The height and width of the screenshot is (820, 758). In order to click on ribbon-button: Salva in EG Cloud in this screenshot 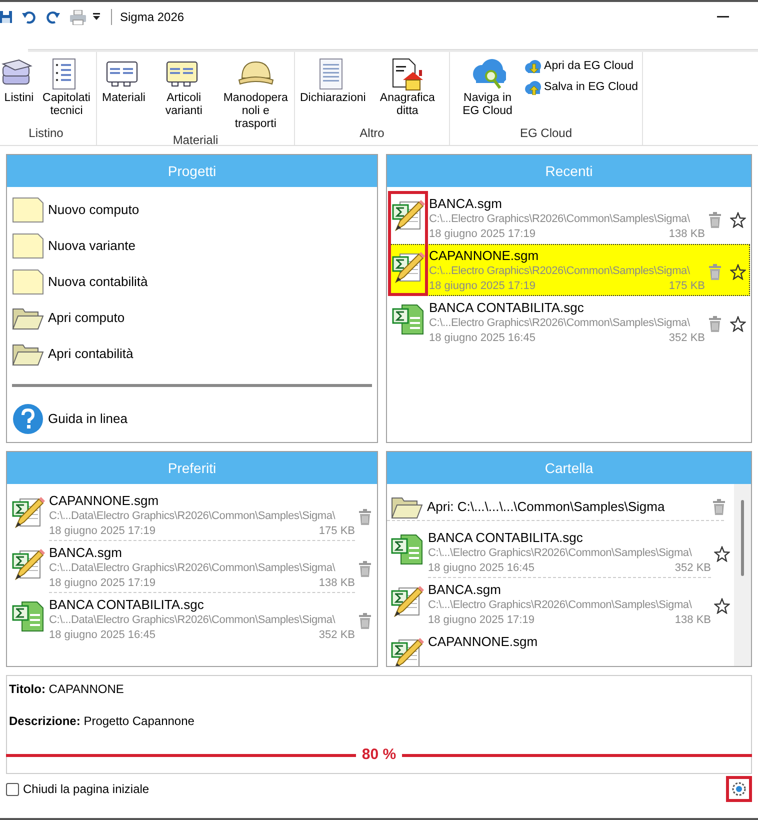, I will do `click(581, 87)`.